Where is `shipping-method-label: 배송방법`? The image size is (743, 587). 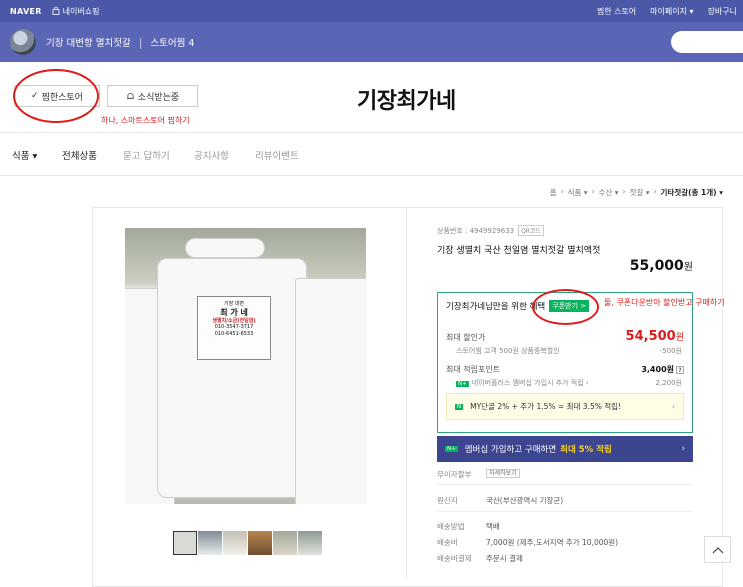 shipping-method-label: 배송방법 is located at coordinates (451, 526).